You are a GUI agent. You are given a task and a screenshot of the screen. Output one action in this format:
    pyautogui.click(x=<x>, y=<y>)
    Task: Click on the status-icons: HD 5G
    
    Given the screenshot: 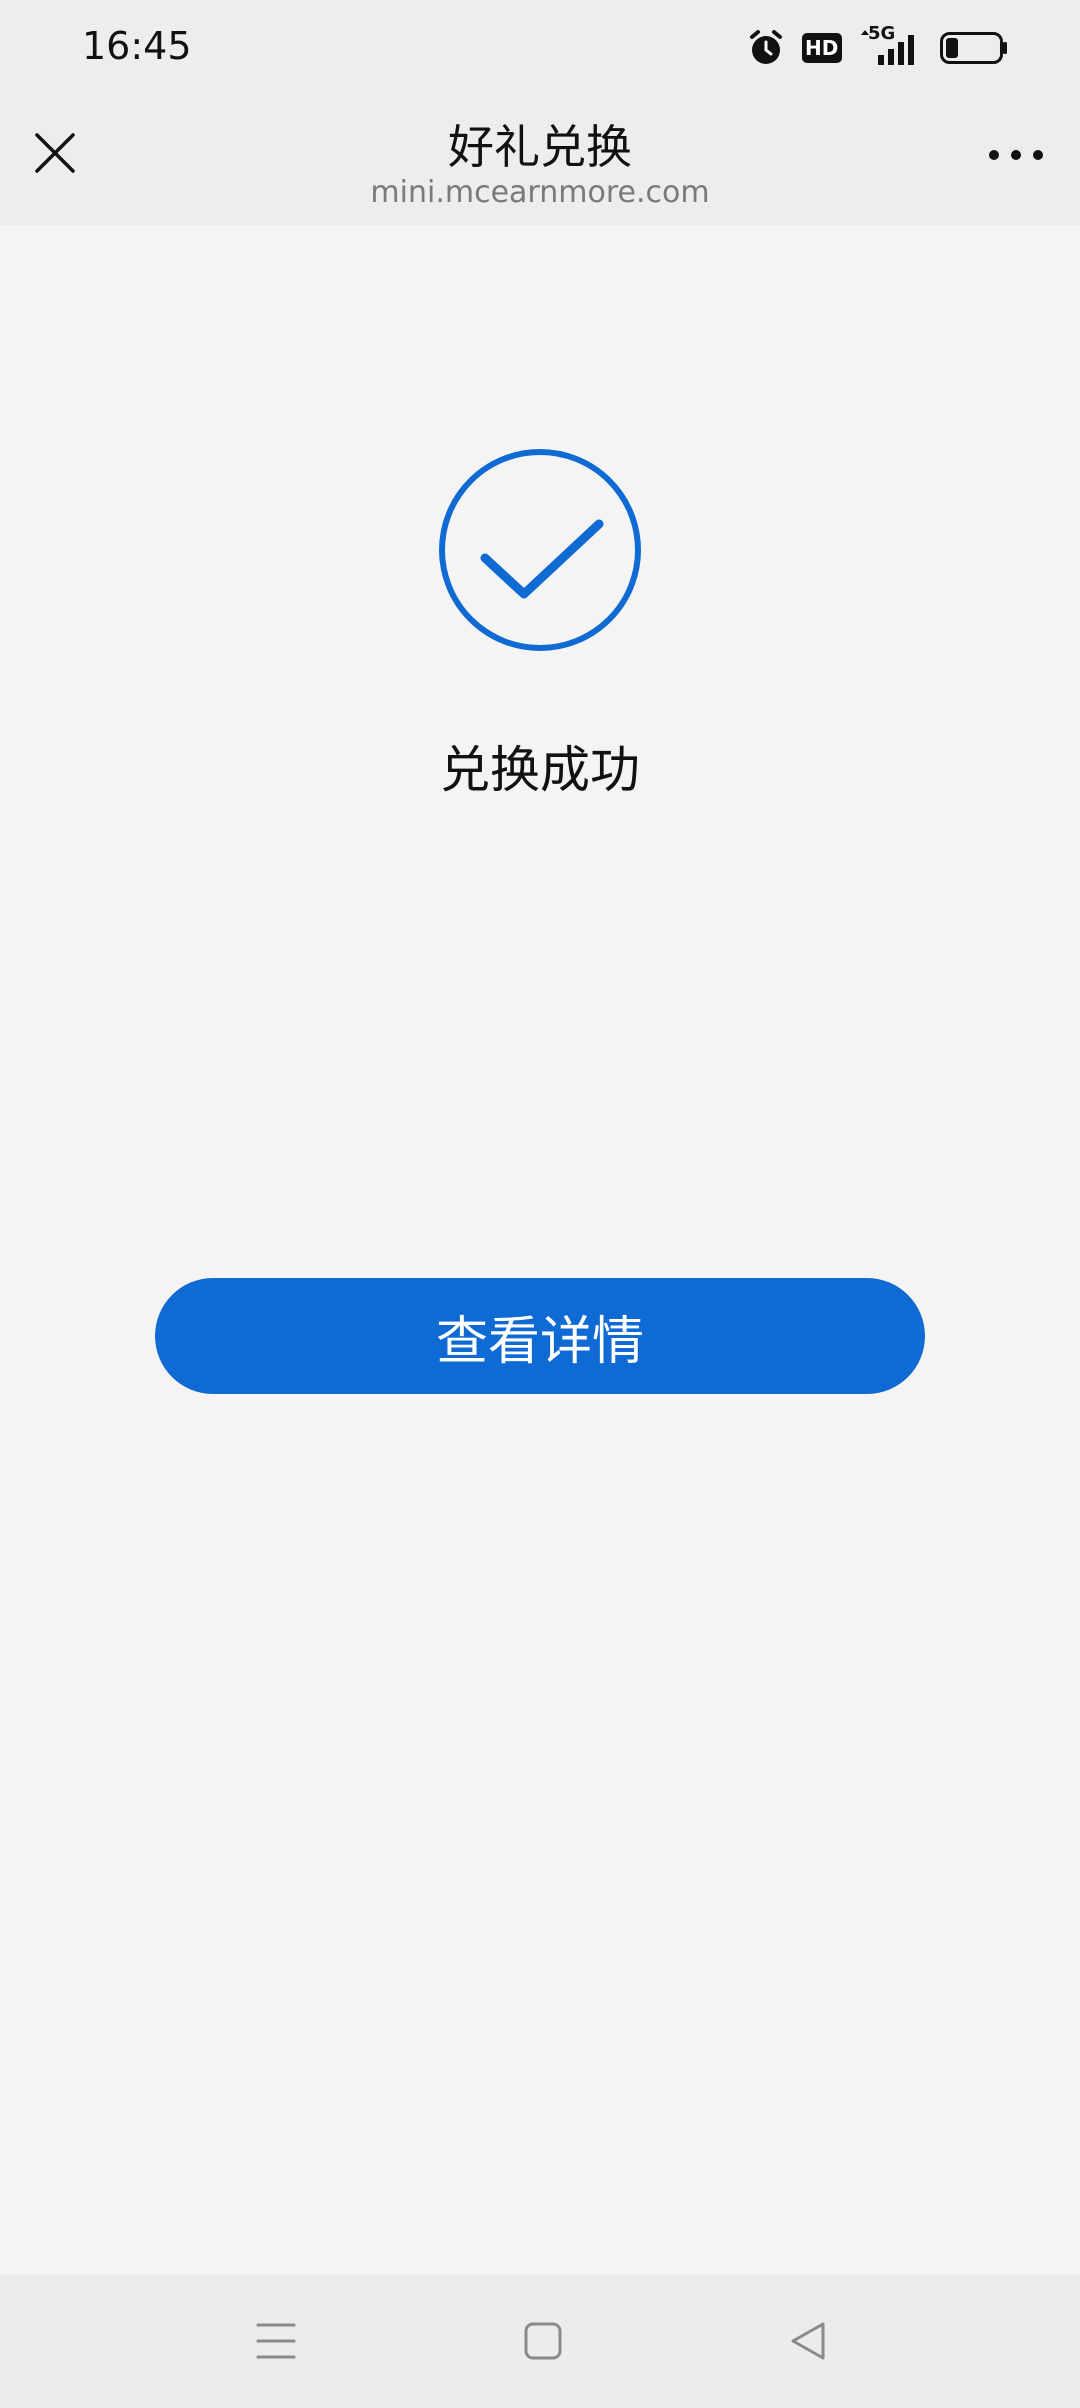 What is the action you would take?
    pyautogui.click(x=878, y=45)
    